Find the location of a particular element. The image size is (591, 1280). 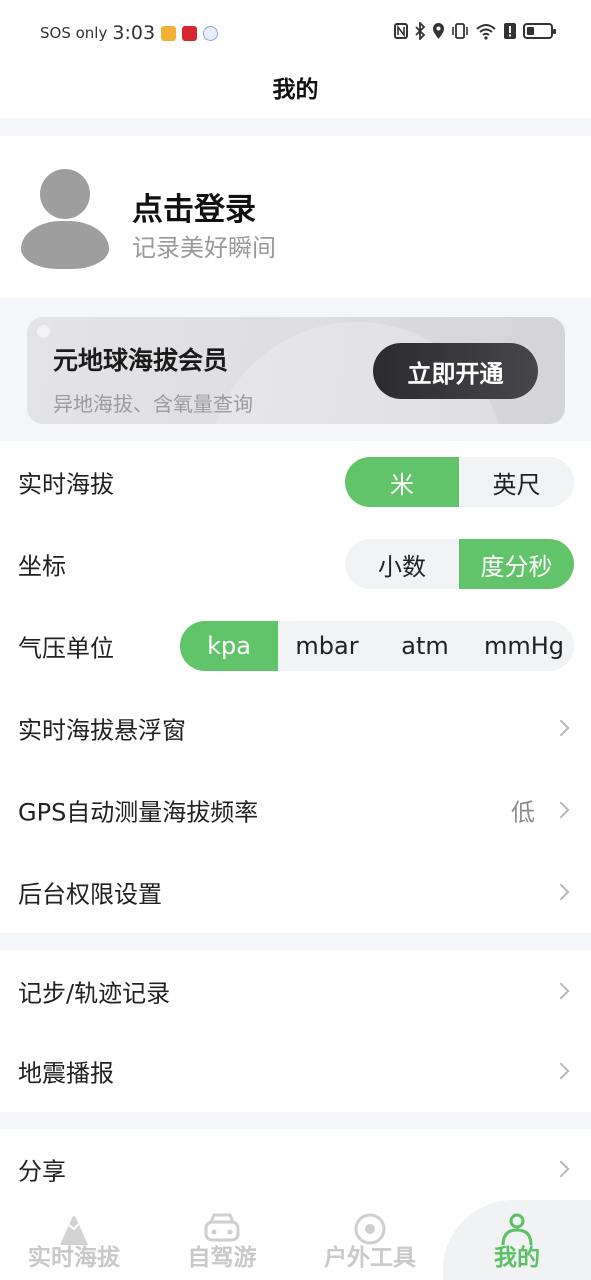

records-group: 记步/轨迹记录 地震播报 is located at coordinates (295, 1031).